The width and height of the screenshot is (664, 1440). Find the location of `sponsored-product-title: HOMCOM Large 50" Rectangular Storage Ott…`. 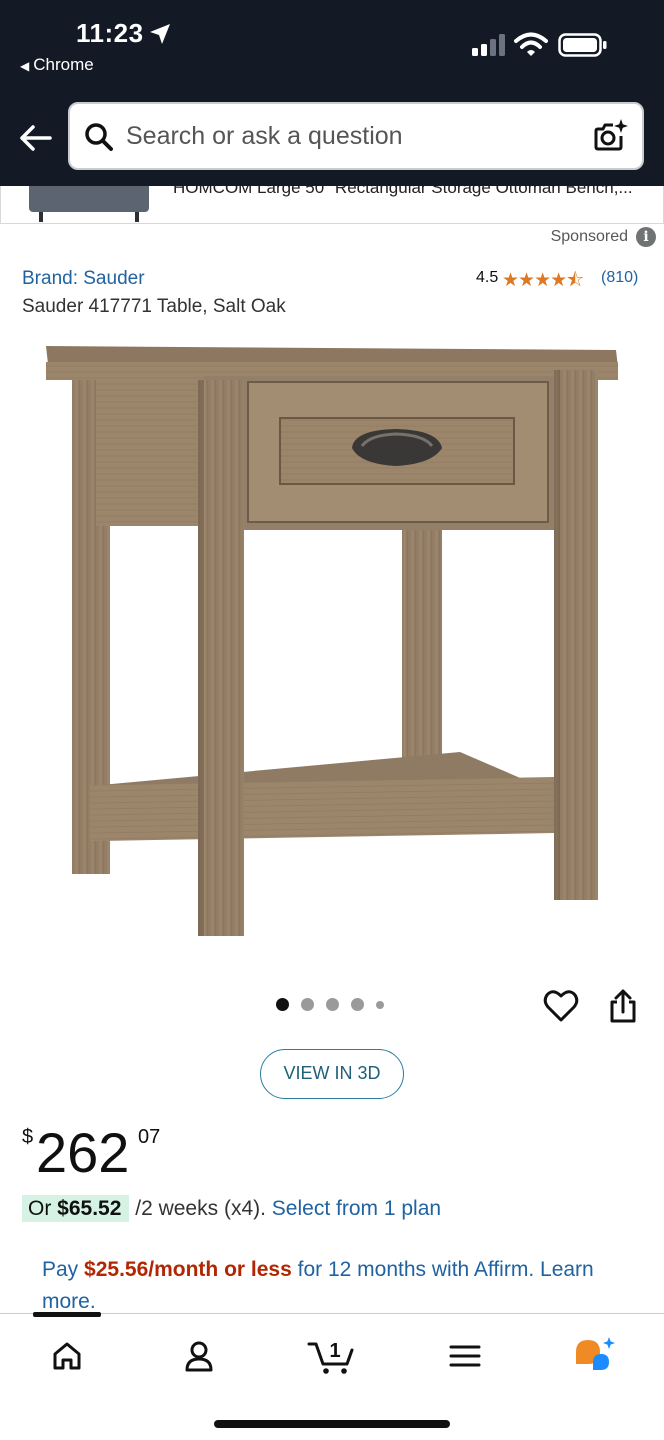

sponsored-product-title: HOMCOM Large 50" Rectangular Storage Ott… is located at coordinates (403, 191).